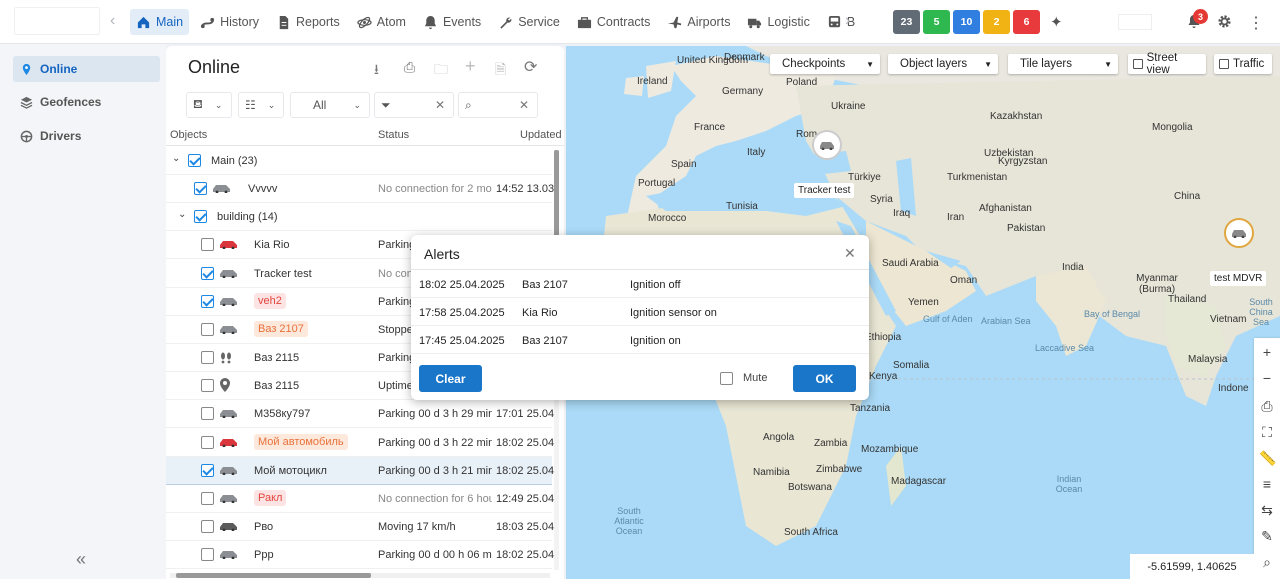 This screenshot has width=1280, height=579. I want to click on nav-scroll-right-icon: ›, so click(847, 21).